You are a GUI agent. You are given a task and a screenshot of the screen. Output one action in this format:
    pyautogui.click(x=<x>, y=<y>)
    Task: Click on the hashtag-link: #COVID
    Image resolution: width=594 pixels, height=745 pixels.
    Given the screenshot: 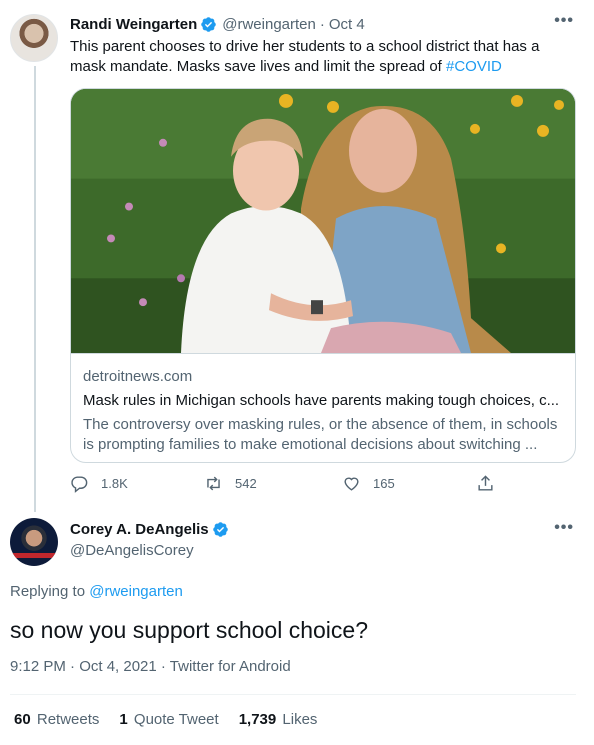 What is the action you would take?
    pyautogui.click(x=474, y=66)
    